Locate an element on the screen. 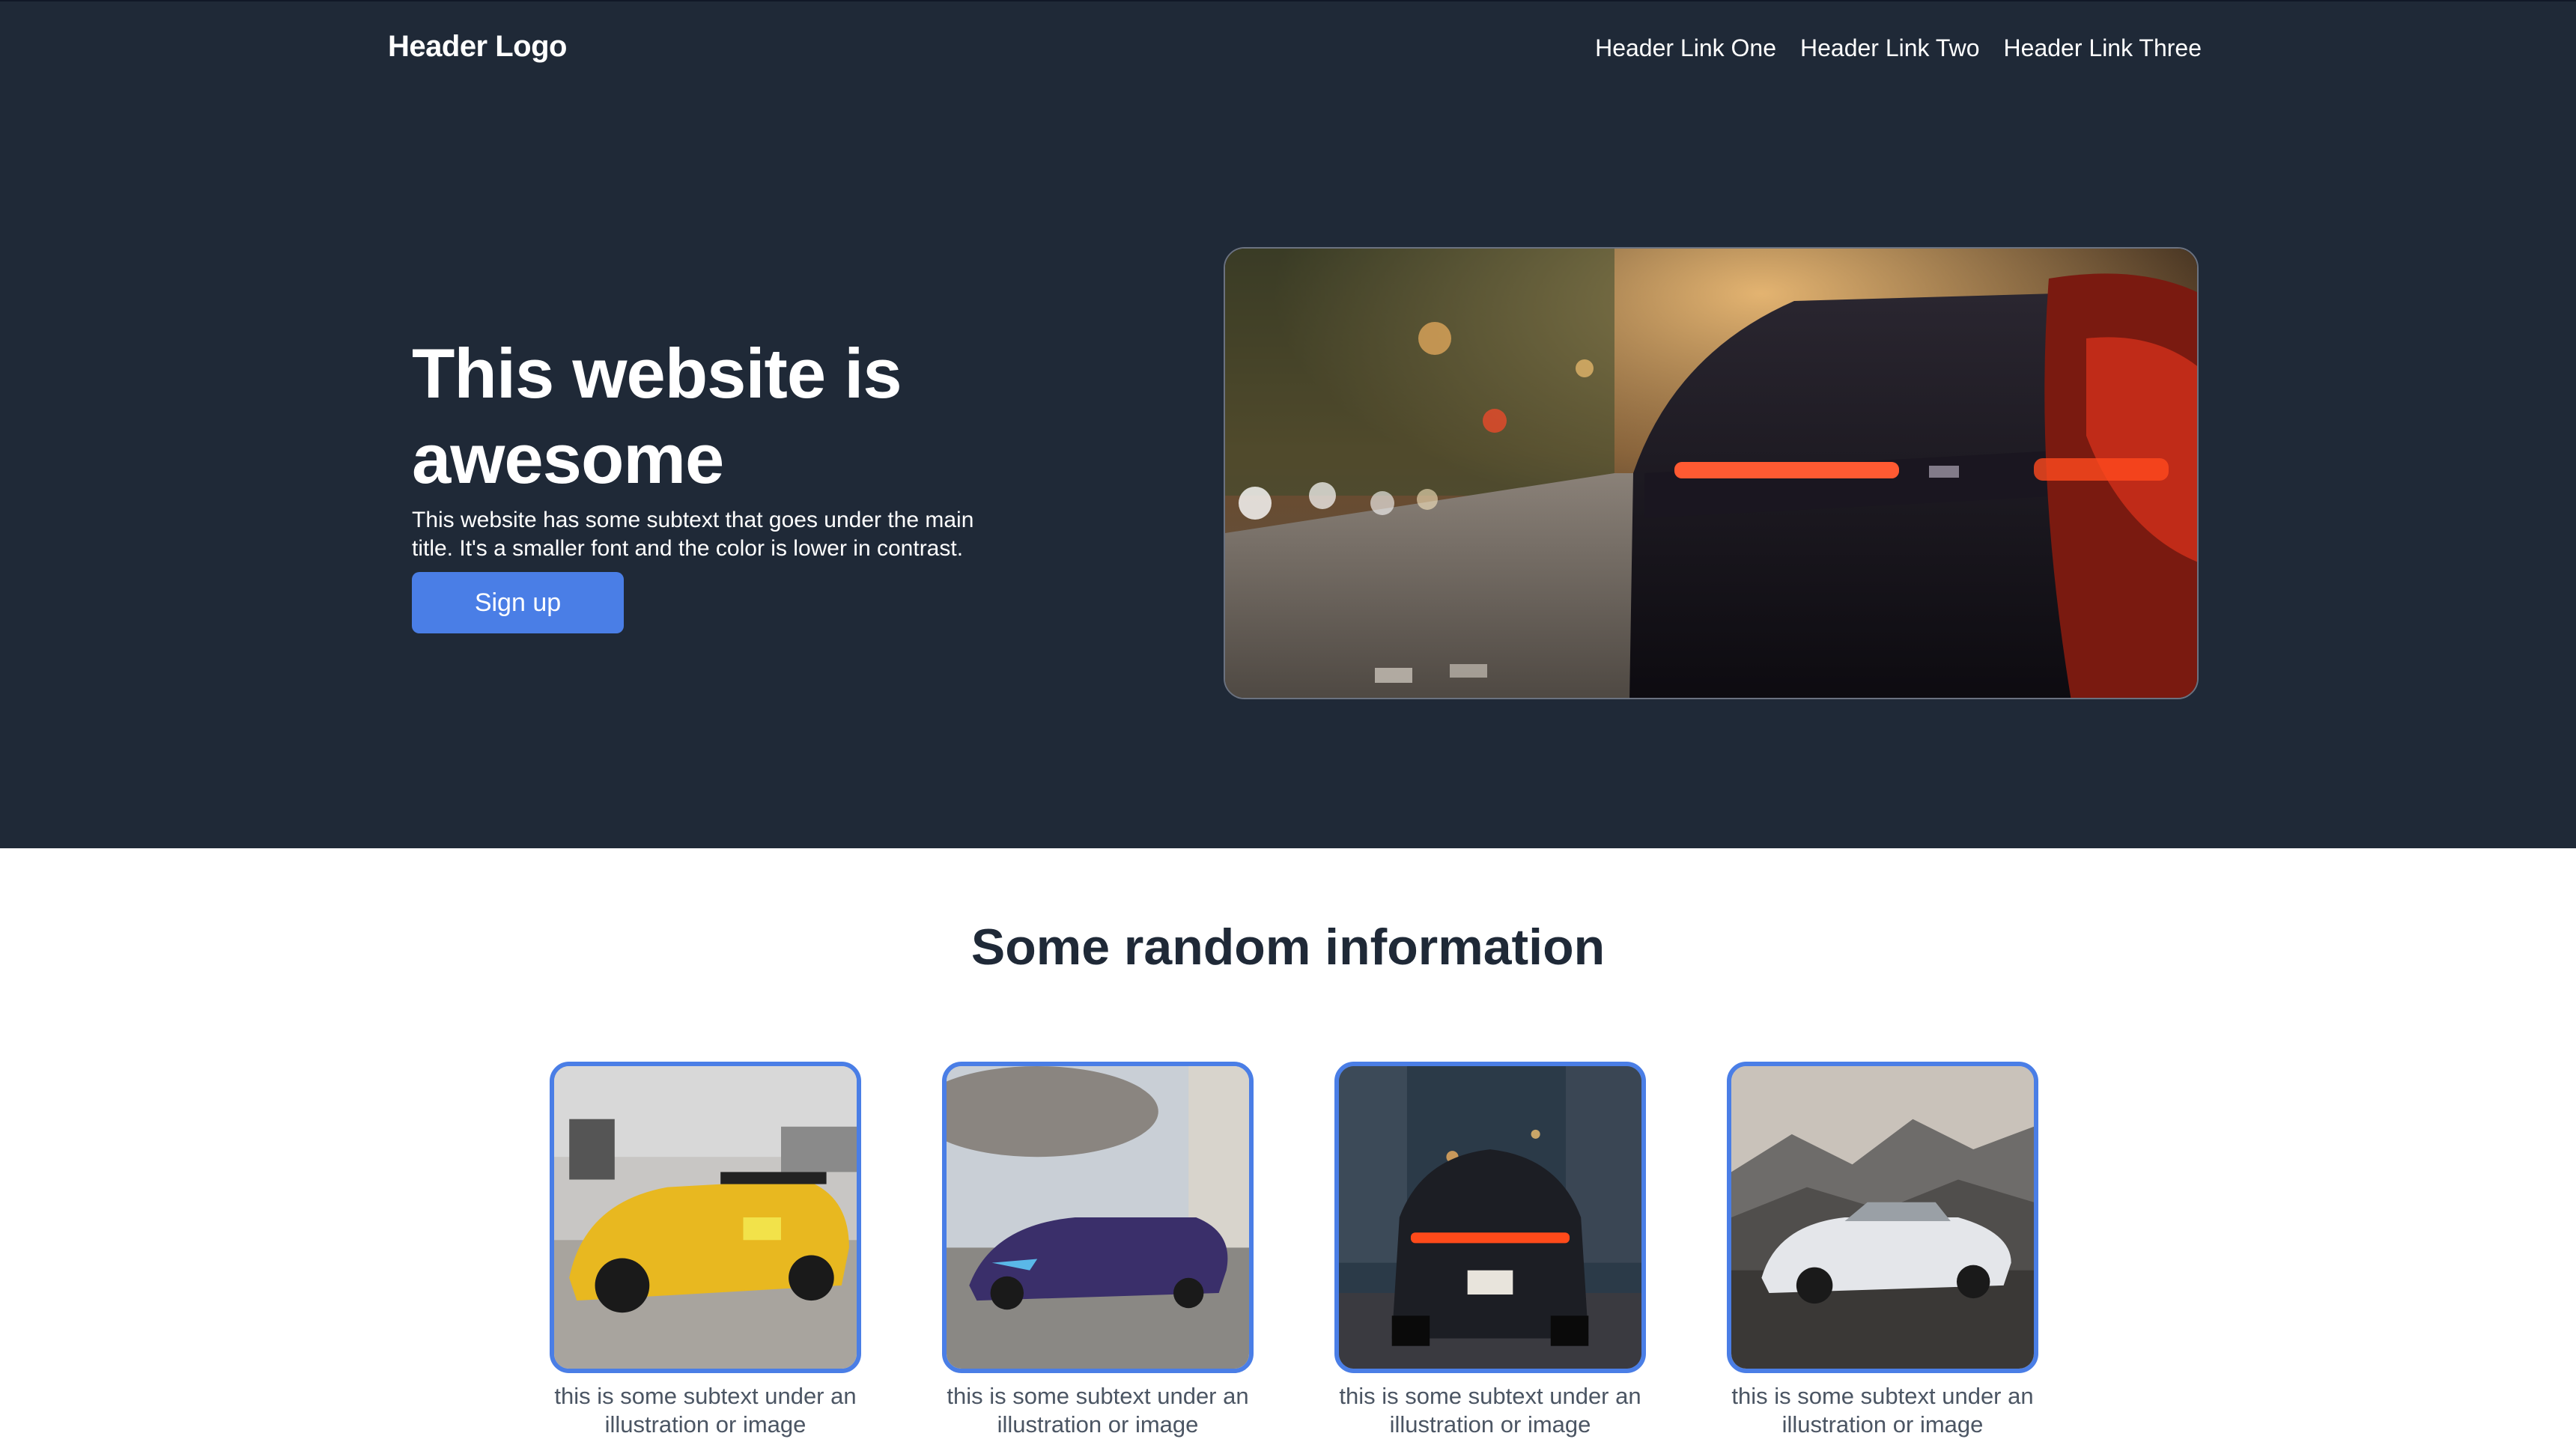 The image size is (2576, 1439). header-link-one: Header Link One is located at coordinates (1685, 48).